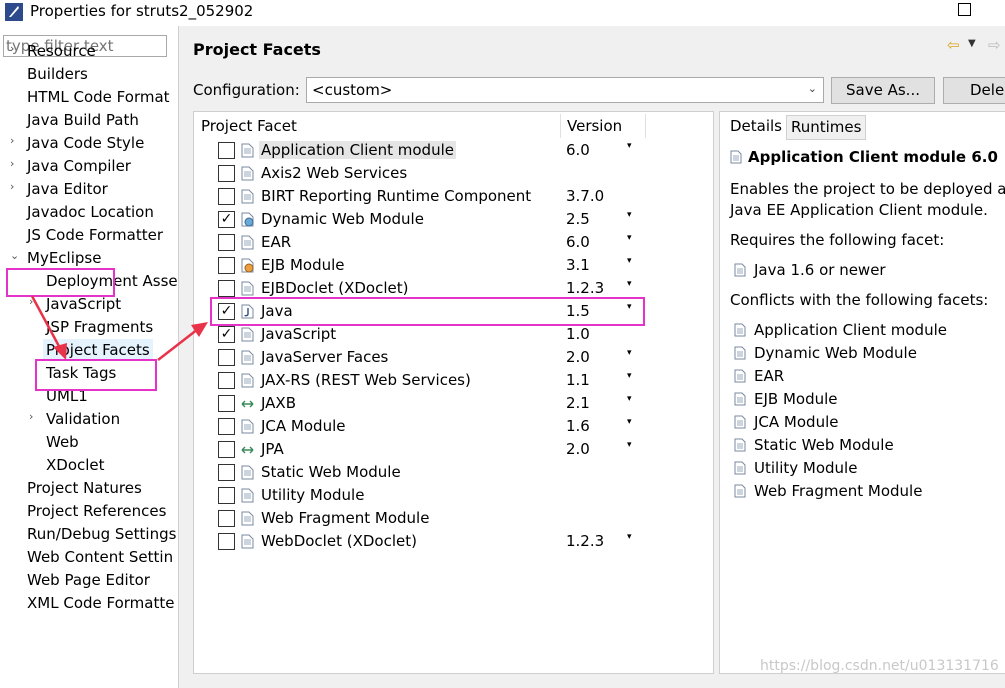 This screenshot has width=1005, height=688. What do you see at coordinates (182, 341) in the screenshot?
I see `arrow-facets-to-java` at bounding box center [182, 341].